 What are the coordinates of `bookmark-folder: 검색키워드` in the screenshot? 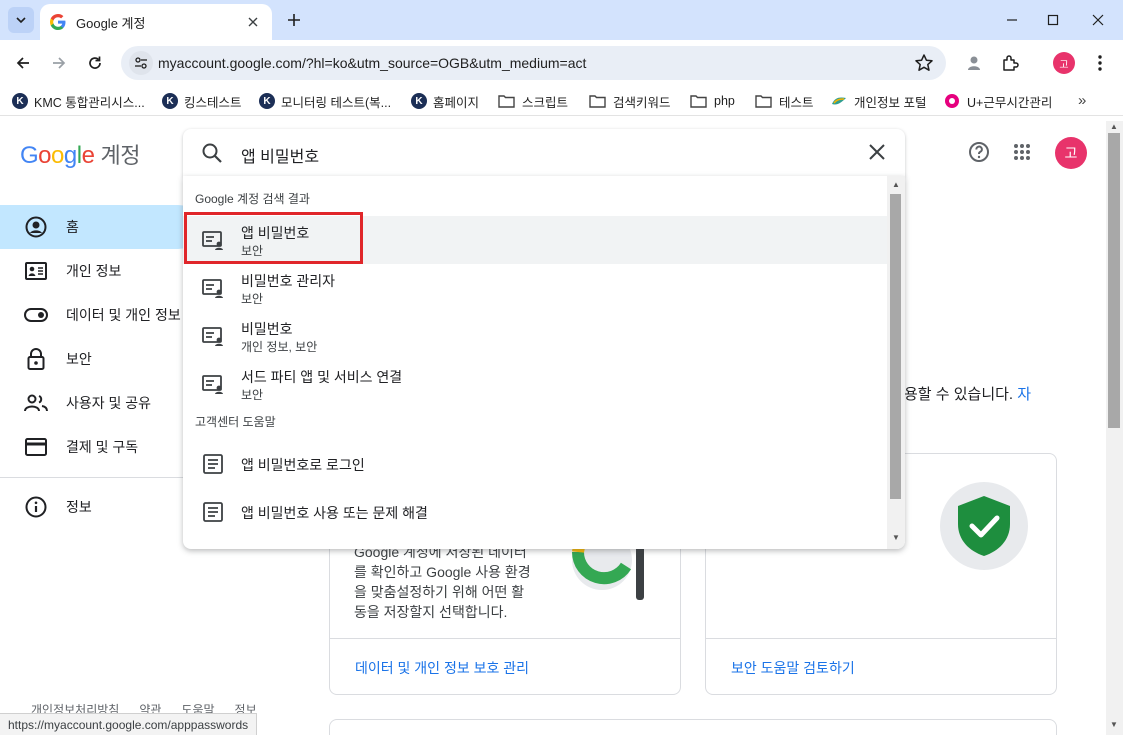 It's located at (630, 101).